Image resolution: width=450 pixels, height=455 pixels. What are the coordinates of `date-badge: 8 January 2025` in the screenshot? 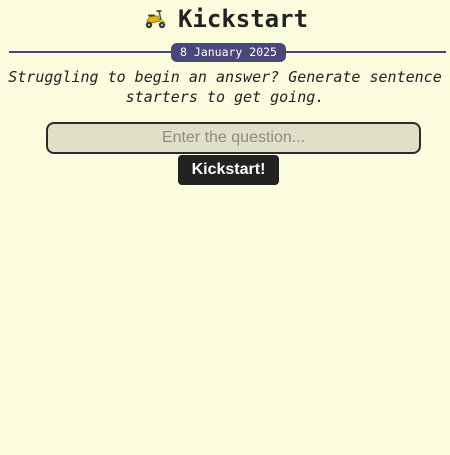 It's located at (228, 52).